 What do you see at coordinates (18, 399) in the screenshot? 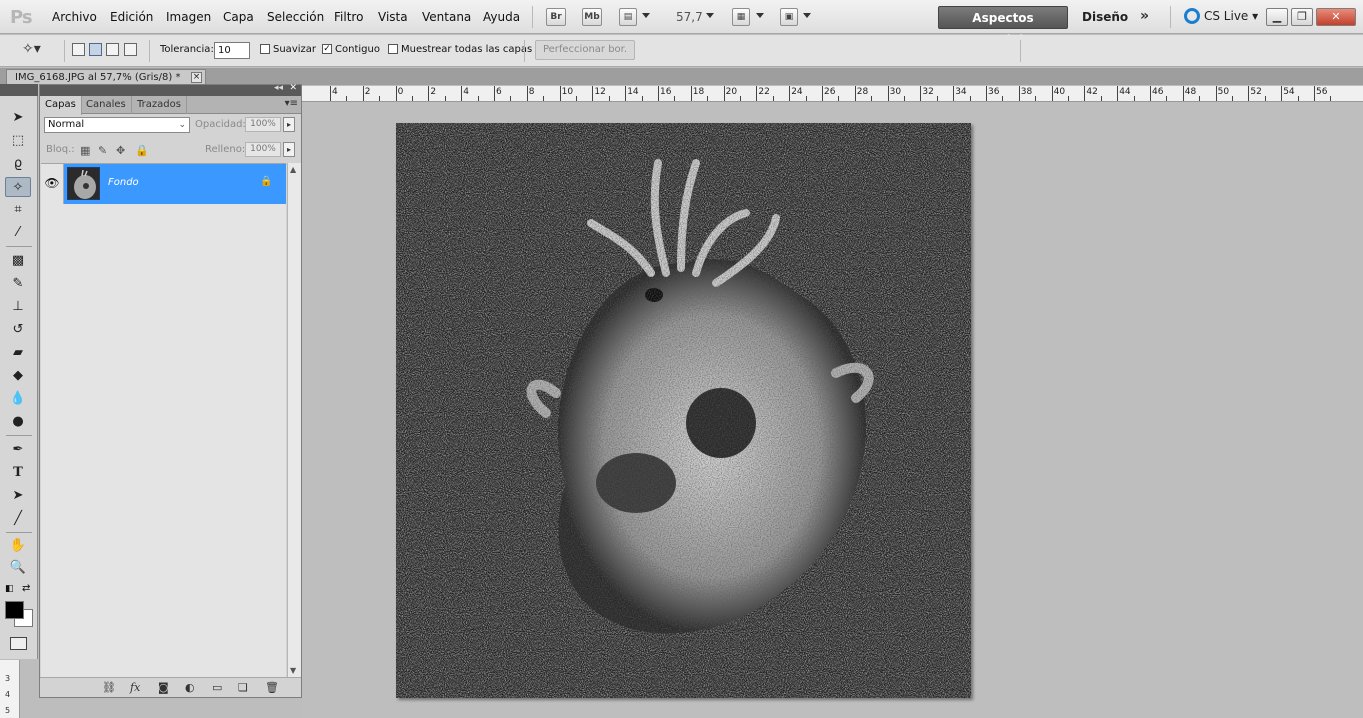
I see `blur-icon: 💧` at bounding box center [18, 399].